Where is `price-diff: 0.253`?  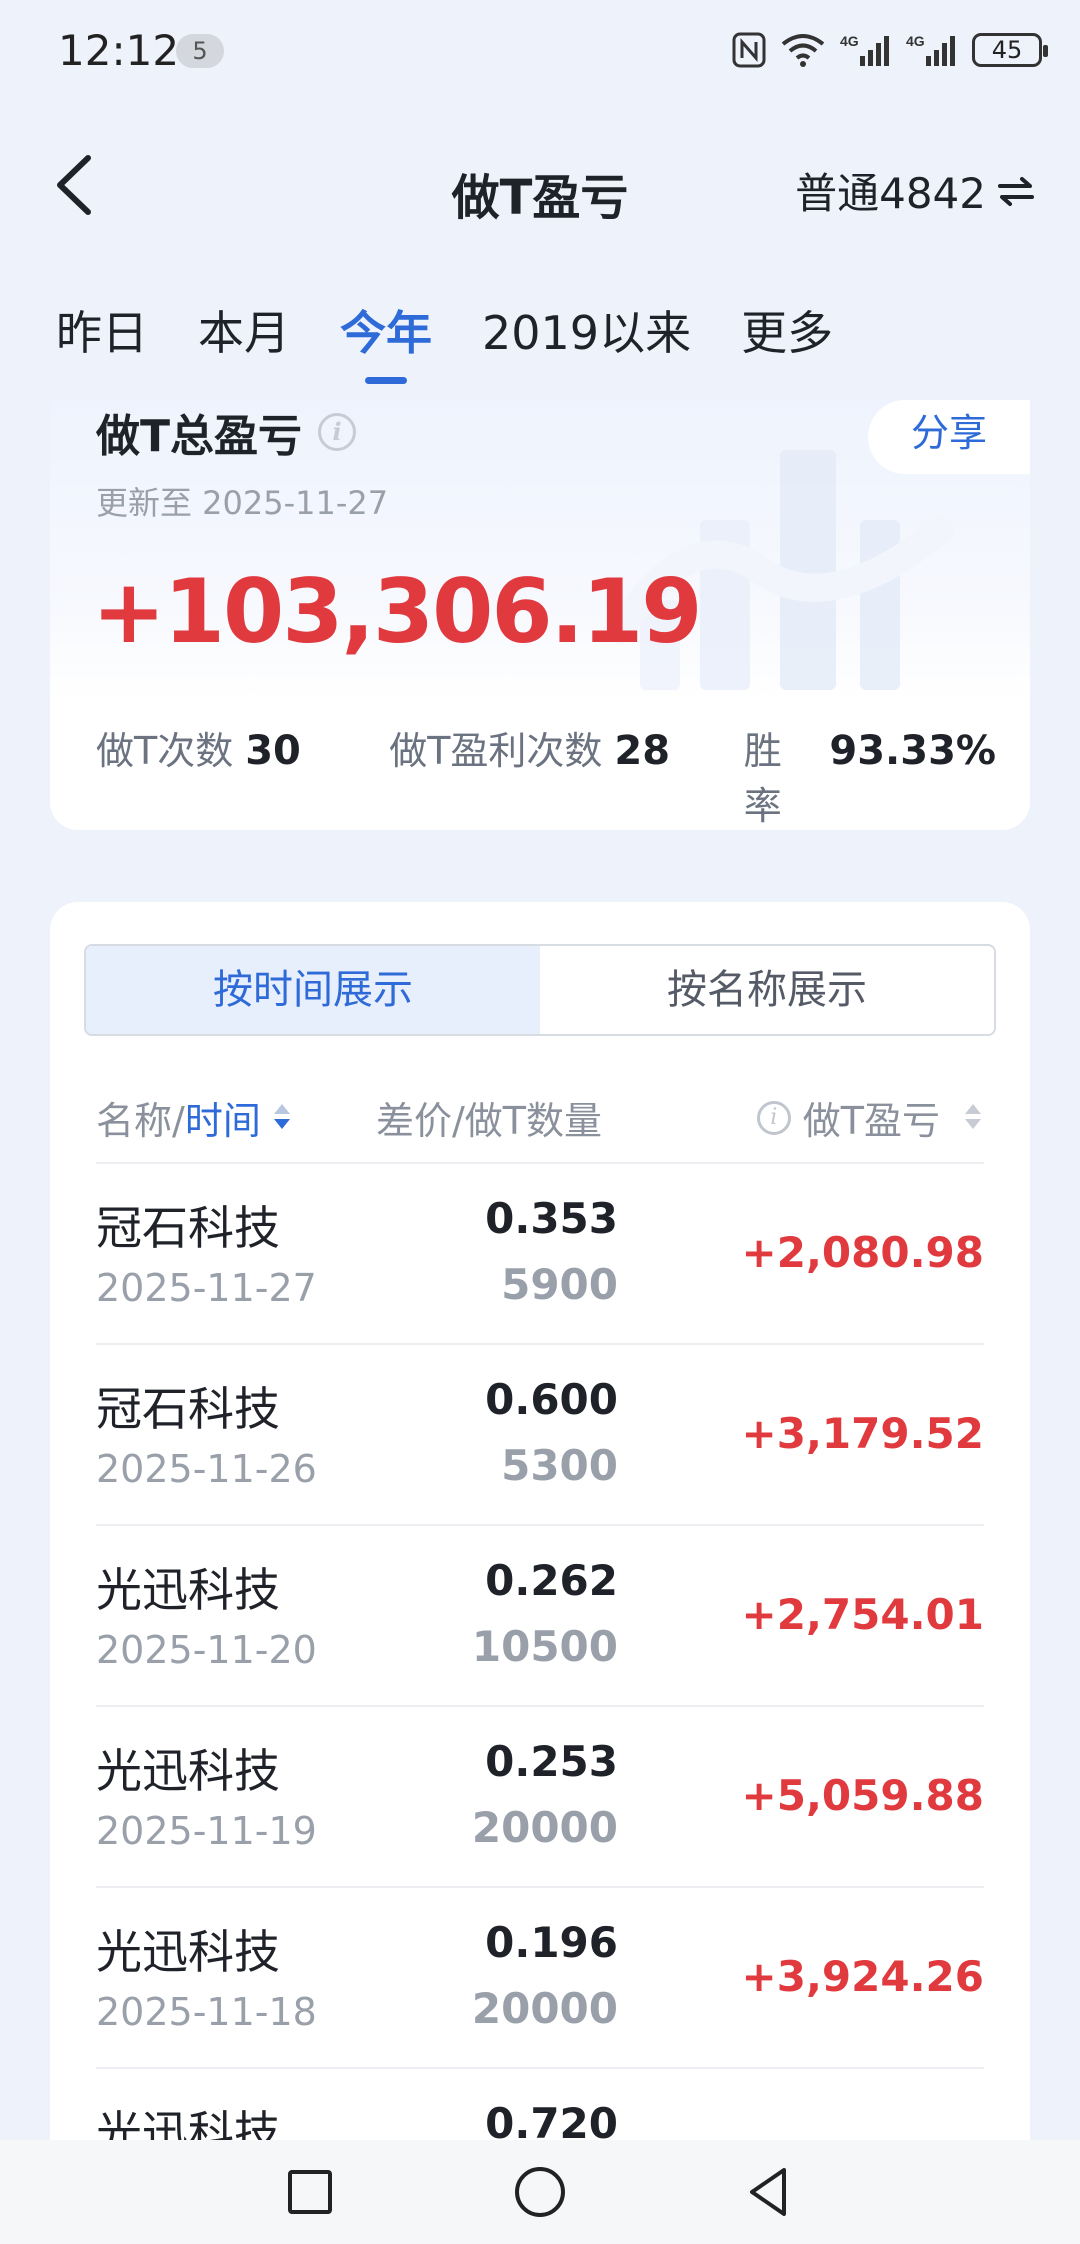 price-diff: 0.253 is located at coordinates (551, 1761).